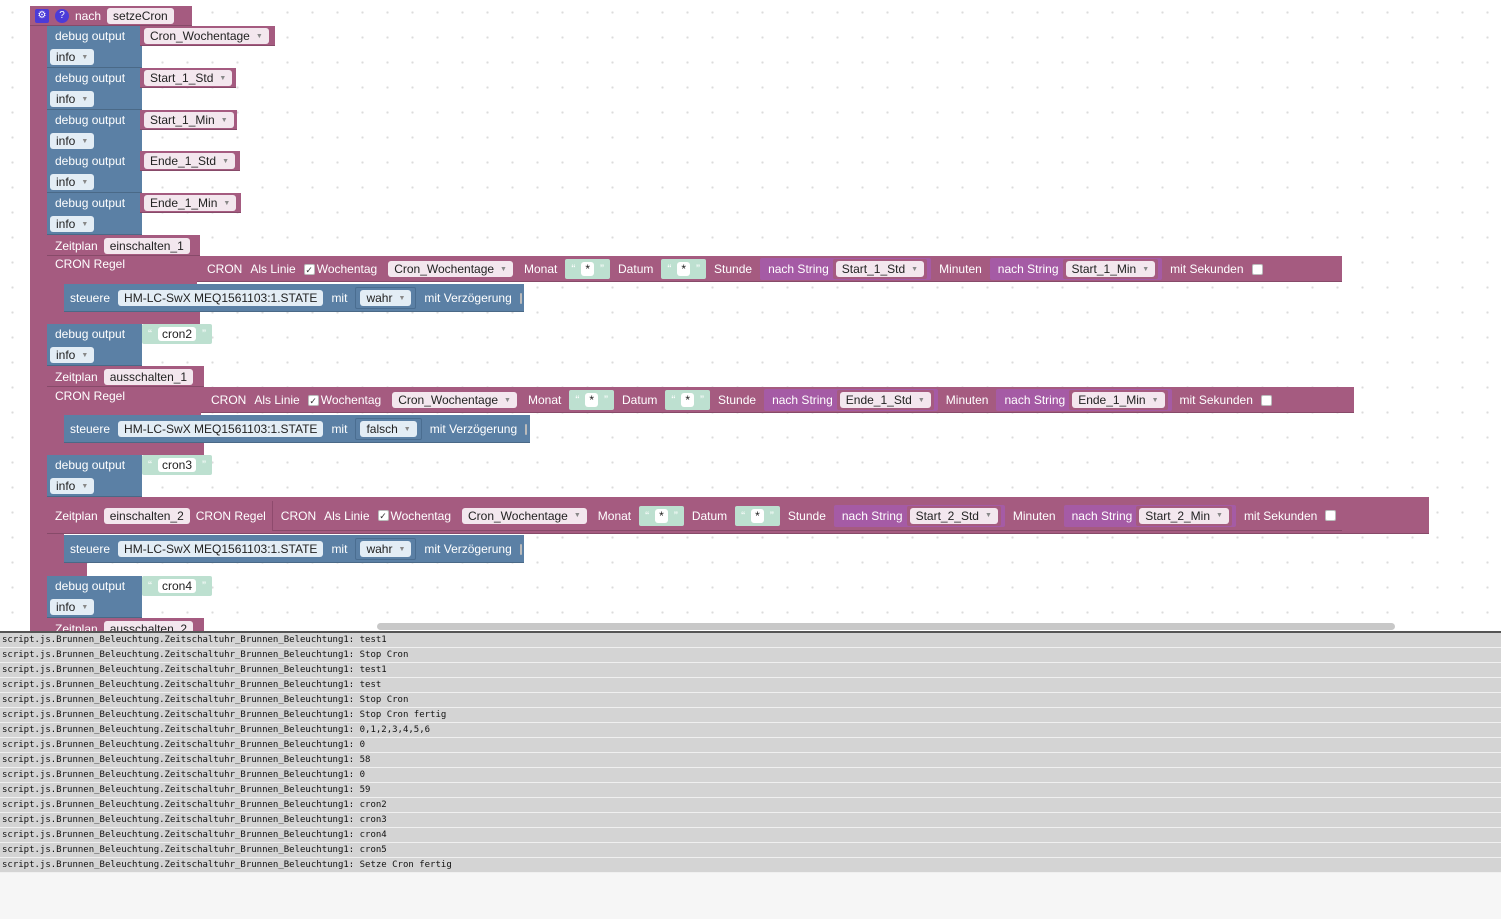 The image size is (1501, 919). Describe the element at coordinates (229, 400) in the screenshot. I see `cron-label: CRON` at that location.